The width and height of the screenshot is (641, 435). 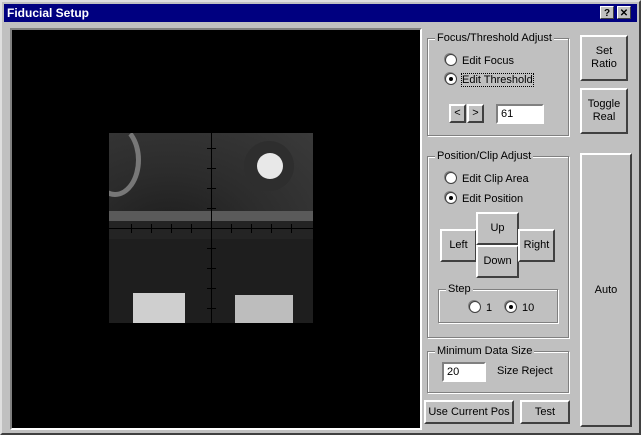 What do you see at coordinates (497, 261) in the screenshot?
I see `move-down-button: Down` at bounding box center [497, 261].